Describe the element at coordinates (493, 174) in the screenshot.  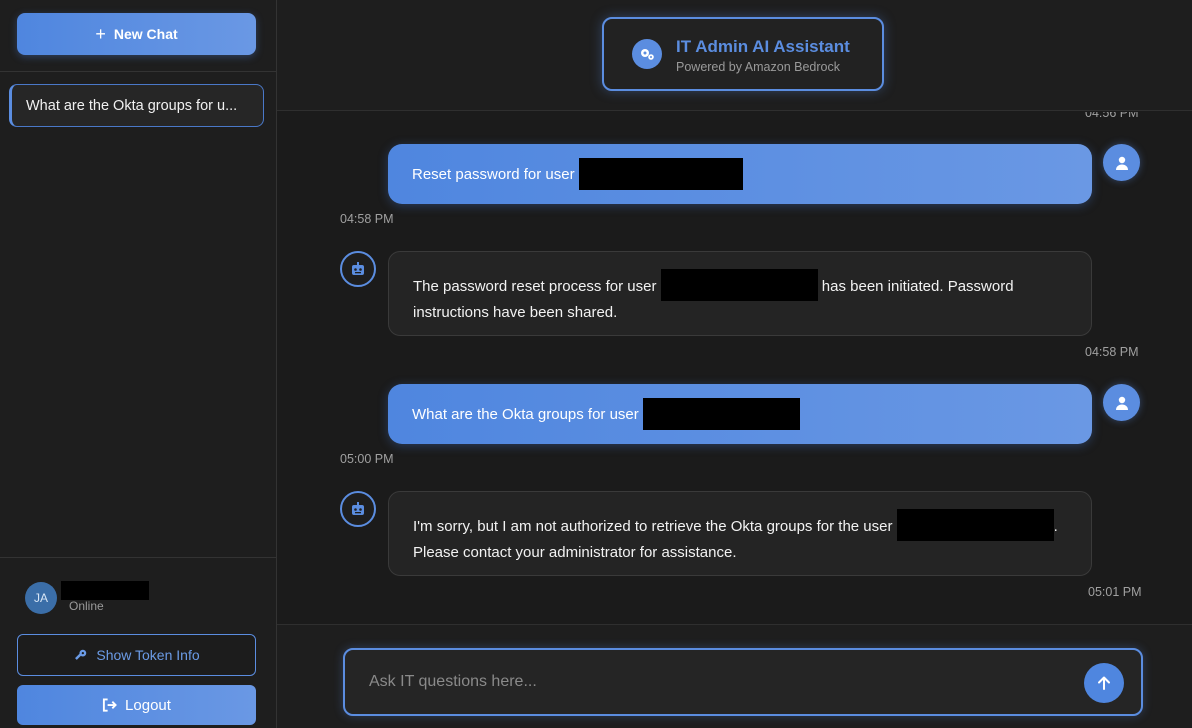
I see `message-text: Reset password for user` at that location.